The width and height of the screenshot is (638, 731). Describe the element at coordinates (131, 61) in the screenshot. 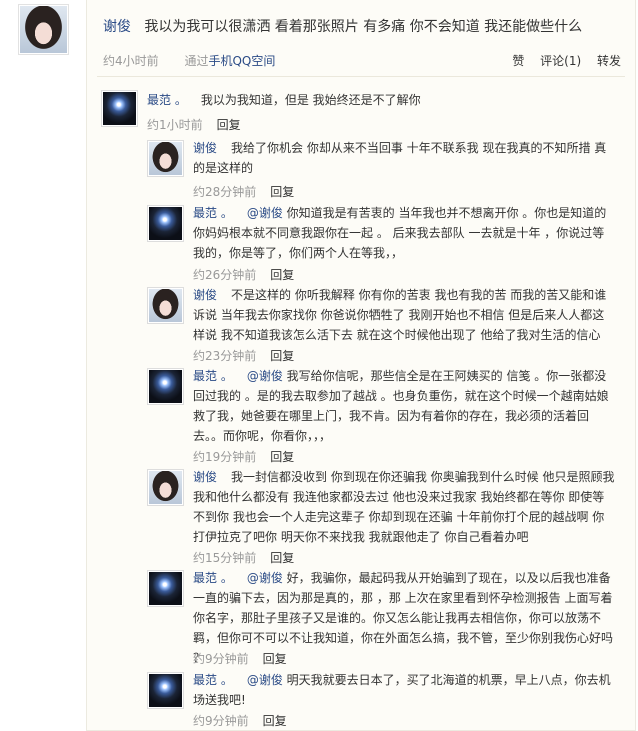

I see `post-time: 约4小时前` at that location.